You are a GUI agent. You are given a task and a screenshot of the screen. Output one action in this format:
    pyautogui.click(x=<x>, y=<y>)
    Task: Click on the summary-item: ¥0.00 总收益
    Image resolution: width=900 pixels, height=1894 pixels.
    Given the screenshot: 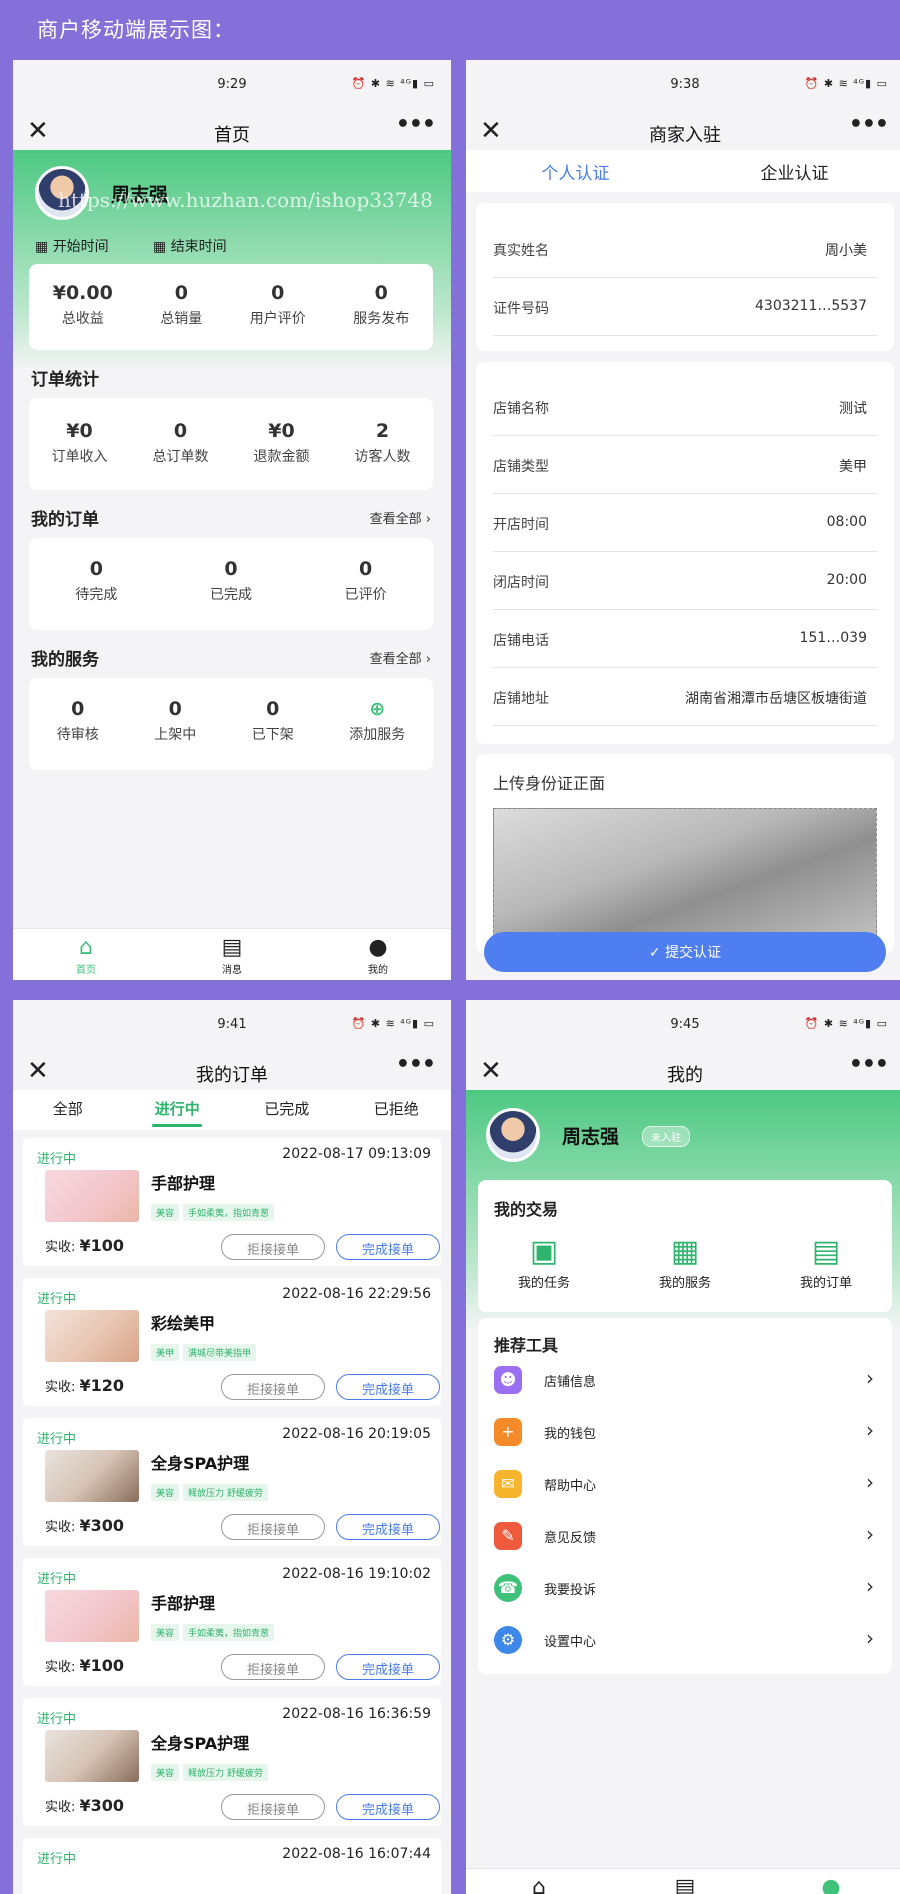 What is the action you would take?
    pyautogui.click(x=83, y=316)
    